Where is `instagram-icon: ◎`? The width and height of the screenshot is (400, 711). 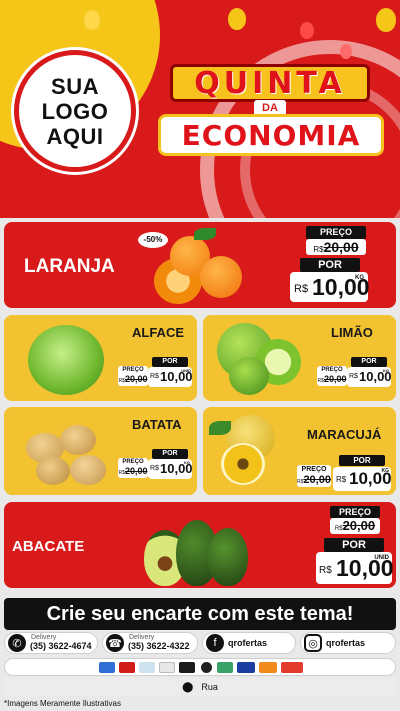 instagram-icon: ◎ is located at coordinates (313, 643).